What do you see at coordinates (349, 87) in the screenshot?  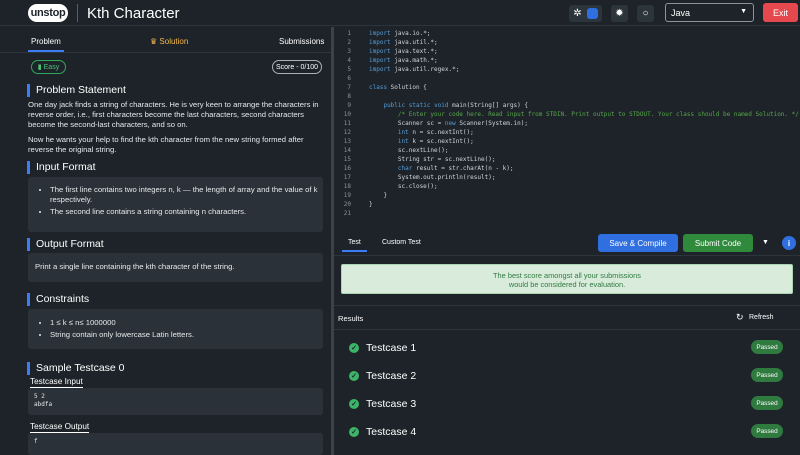 I see `line-number: 7` at bounding box center [349, 87].